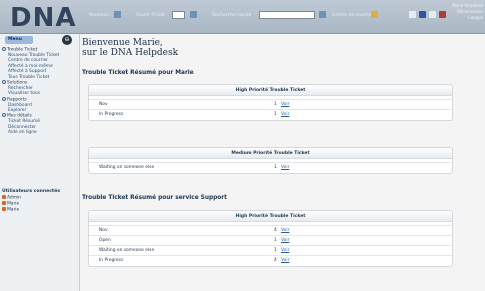 This screenshot has height=291, width=485. What do you see at coordinates (22, 50) in the screenshot?
I see `menu-item-label: Trouble Ticket` at bounding box center [22, 50].